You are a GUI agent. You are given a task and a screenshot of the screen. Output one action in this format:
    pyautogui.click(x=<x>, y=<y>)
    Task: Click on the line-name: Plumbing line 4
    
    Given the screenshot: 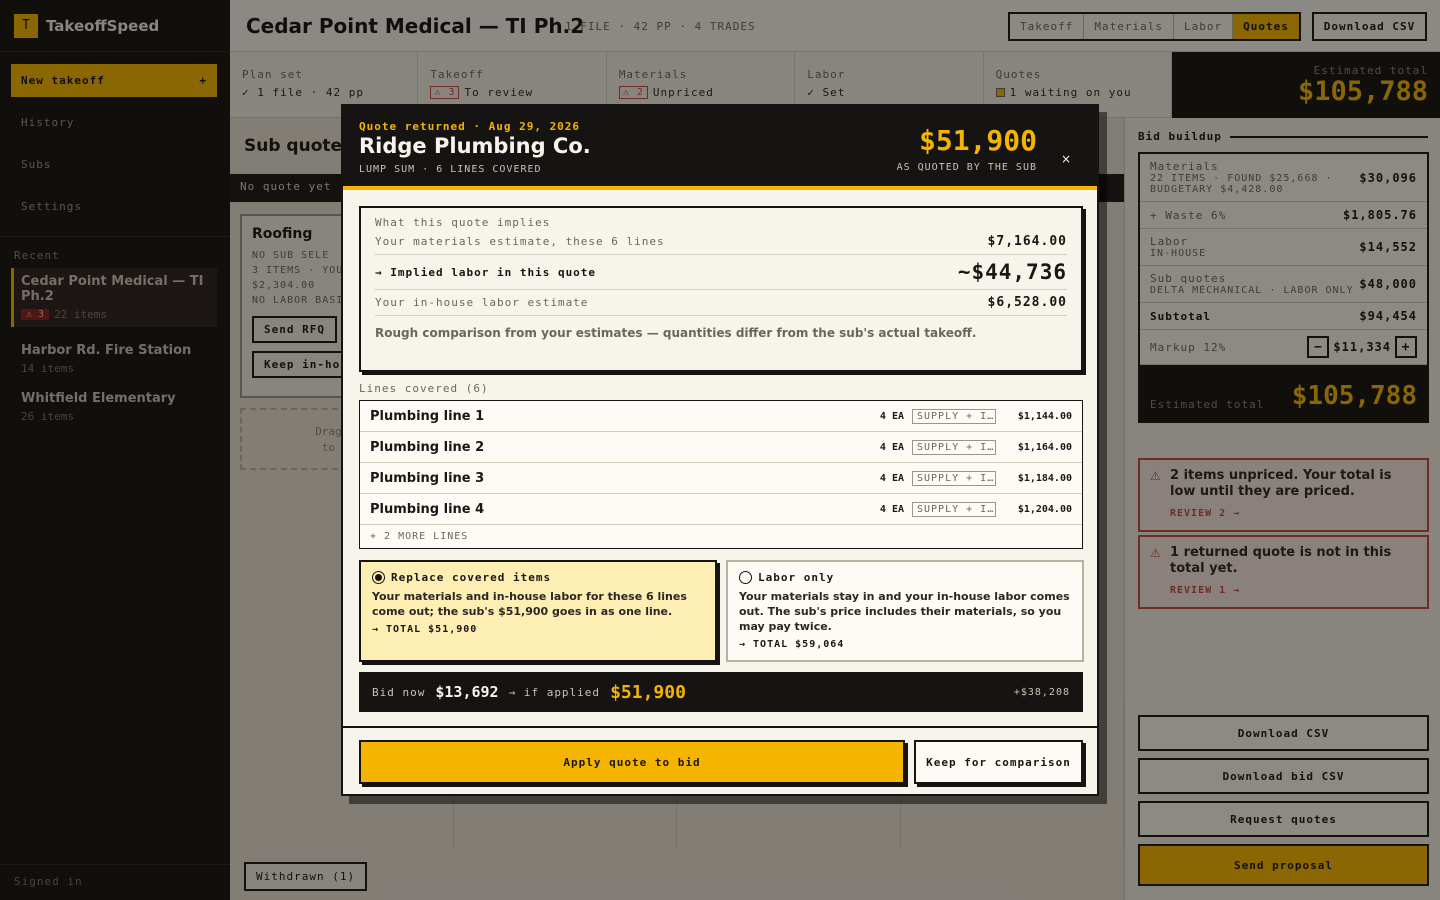 What is the action you would take?
    pyautogui.click(x=427, y=509)
    